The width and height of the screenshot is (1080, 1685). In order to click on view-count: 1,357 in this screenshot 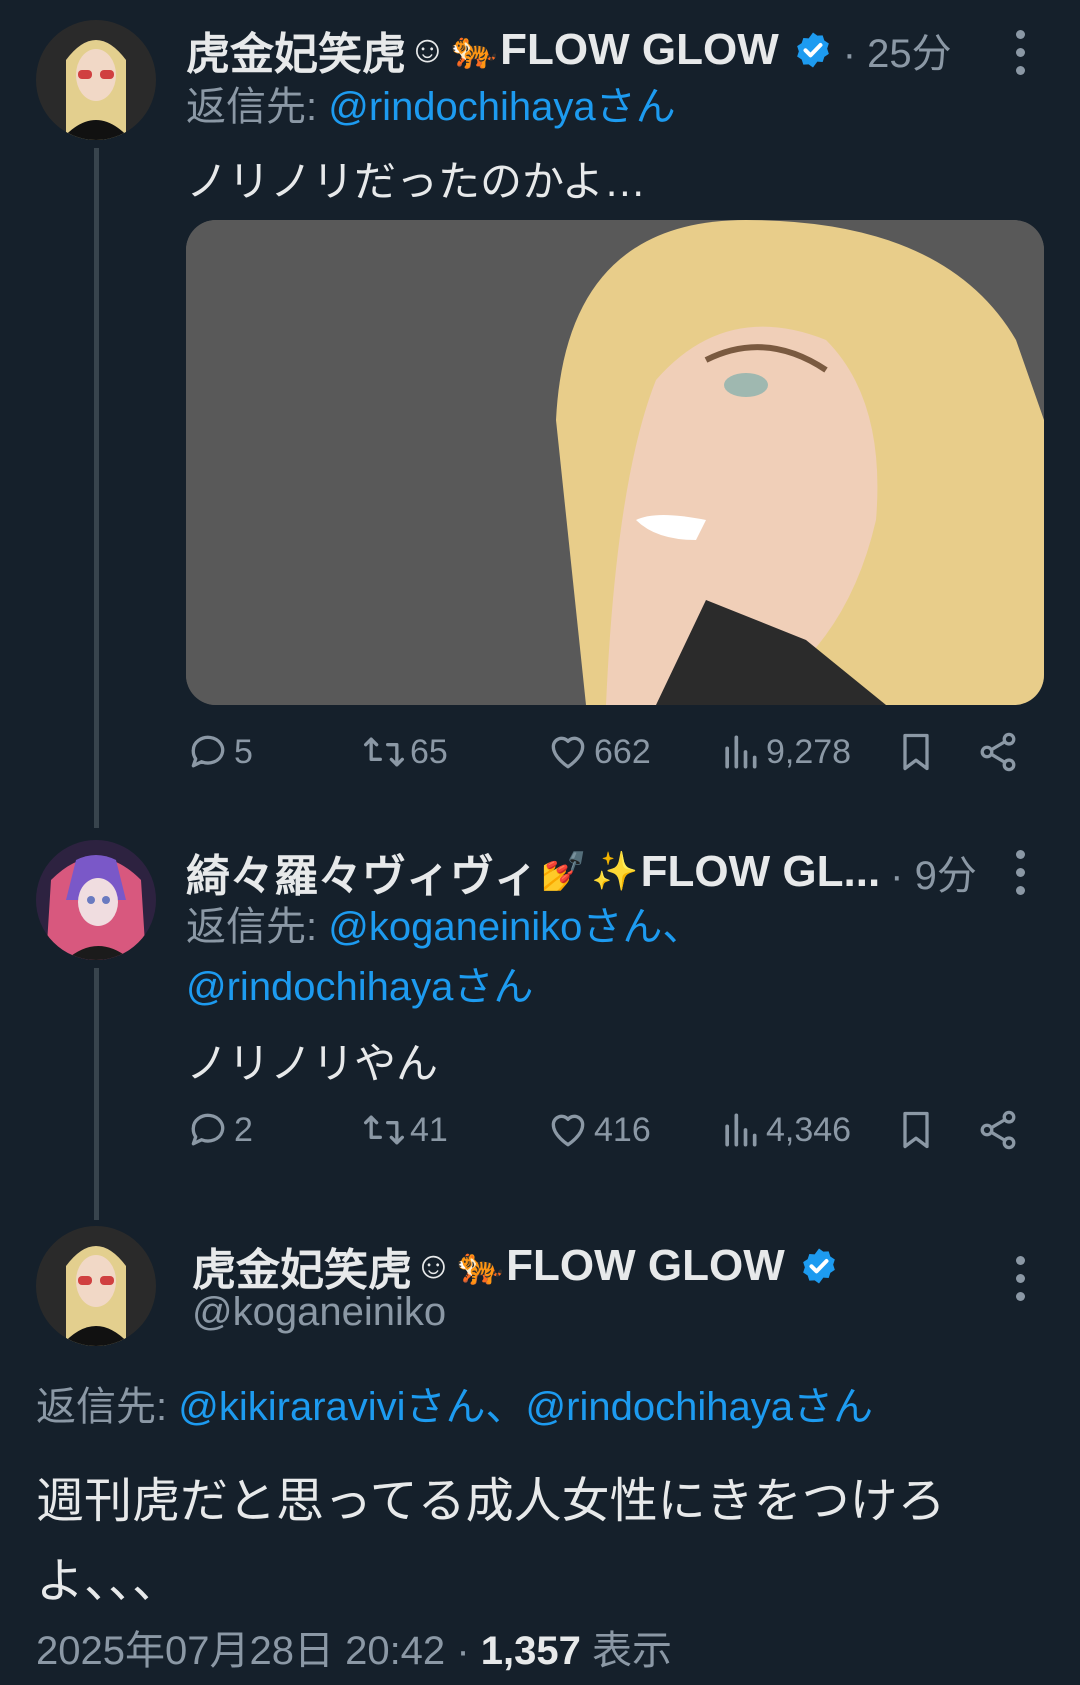, I will do `click(530, 1651)`.